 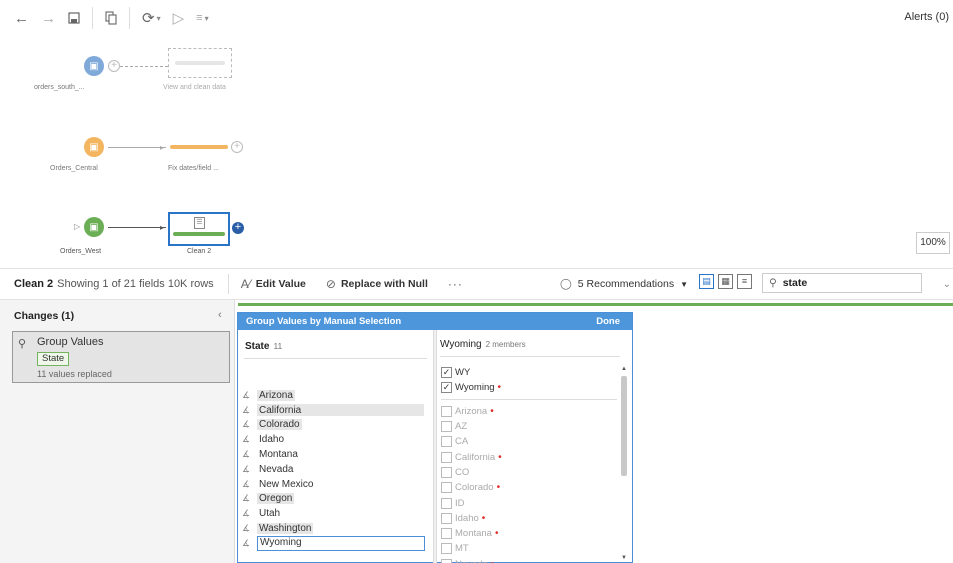 What do you see at coordinates (529, 441) in the screenshot?
I see `member-checkbox: CA` at bounding box center [529, 441].